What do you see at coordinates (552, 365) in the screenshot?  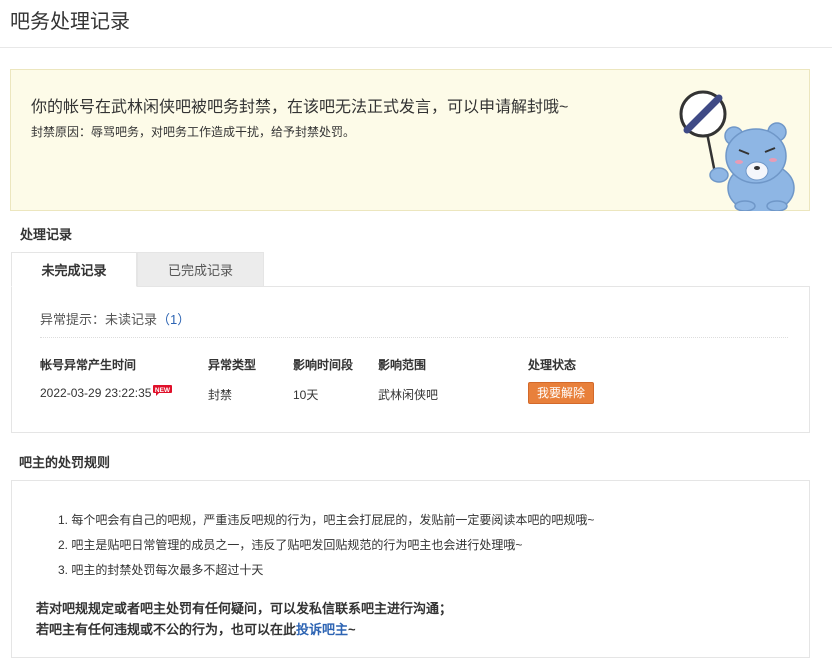 I see `column-header-status: 处理状态` at bounding box center [552, 365].